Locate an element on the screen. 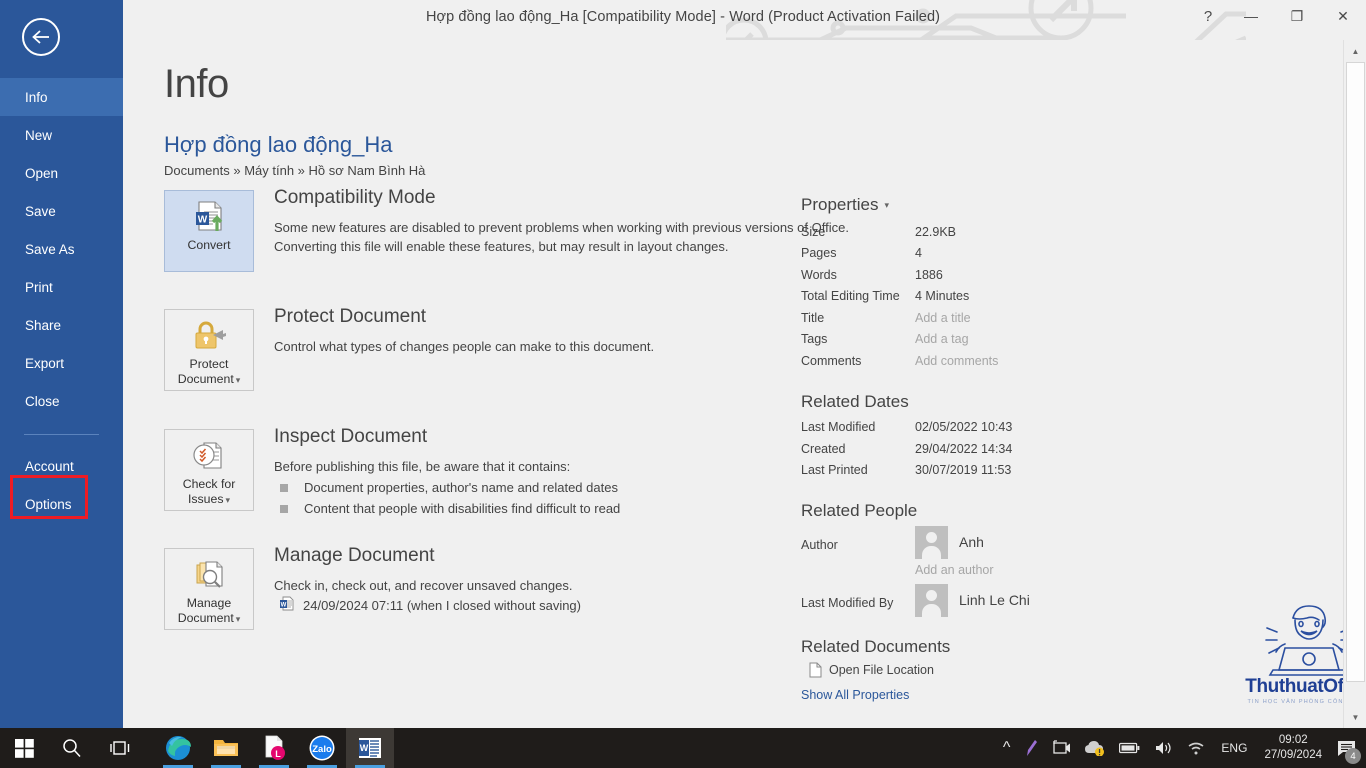 The image size is (1366, 768). system-tray: ^ ENG 09:02 27/09/2024 4 is located at coordinates (1181, 748).